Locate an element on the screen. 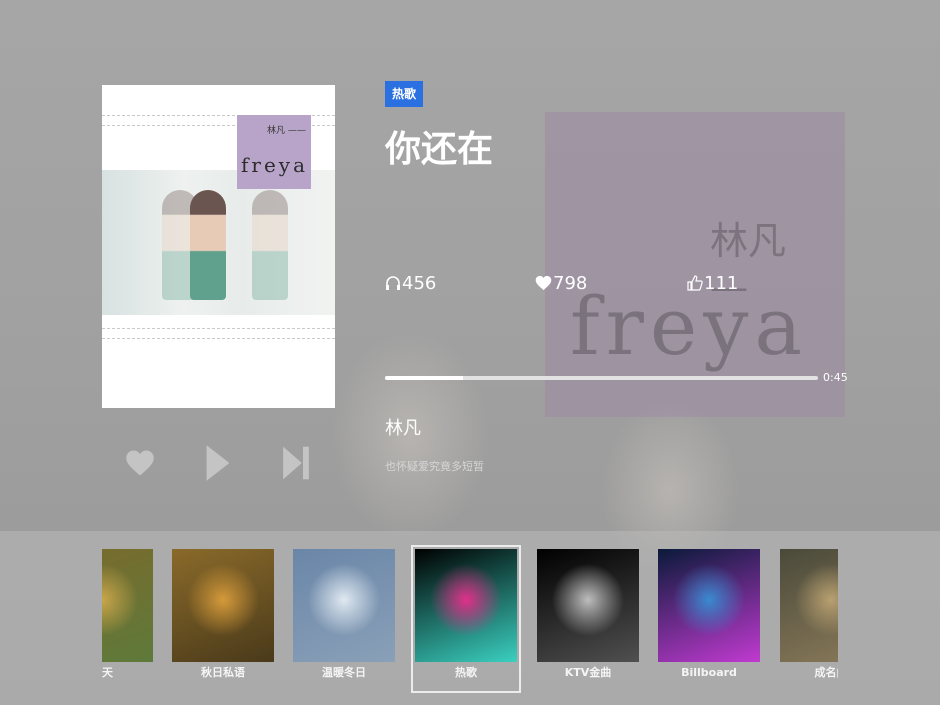 This screenshot has height=705, width=940. category-card: 秋日私语 is located at coordinates (223, 619).